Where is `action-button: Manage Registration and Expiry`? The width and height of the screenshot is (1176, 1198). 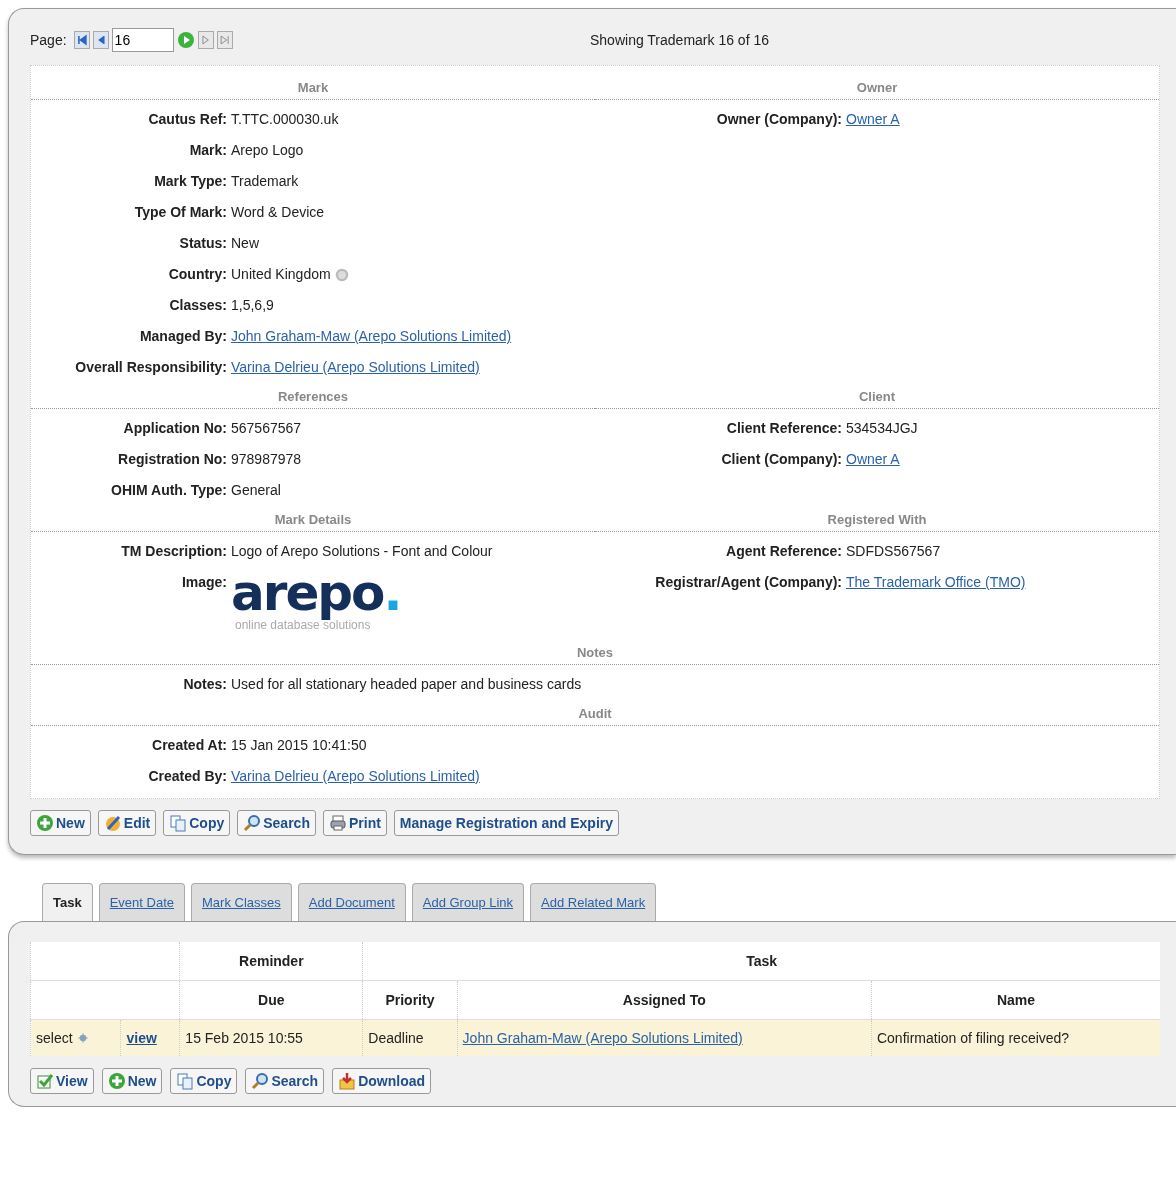 action-button: Manage Registration and Expiry is located at coordinates (506, 823).